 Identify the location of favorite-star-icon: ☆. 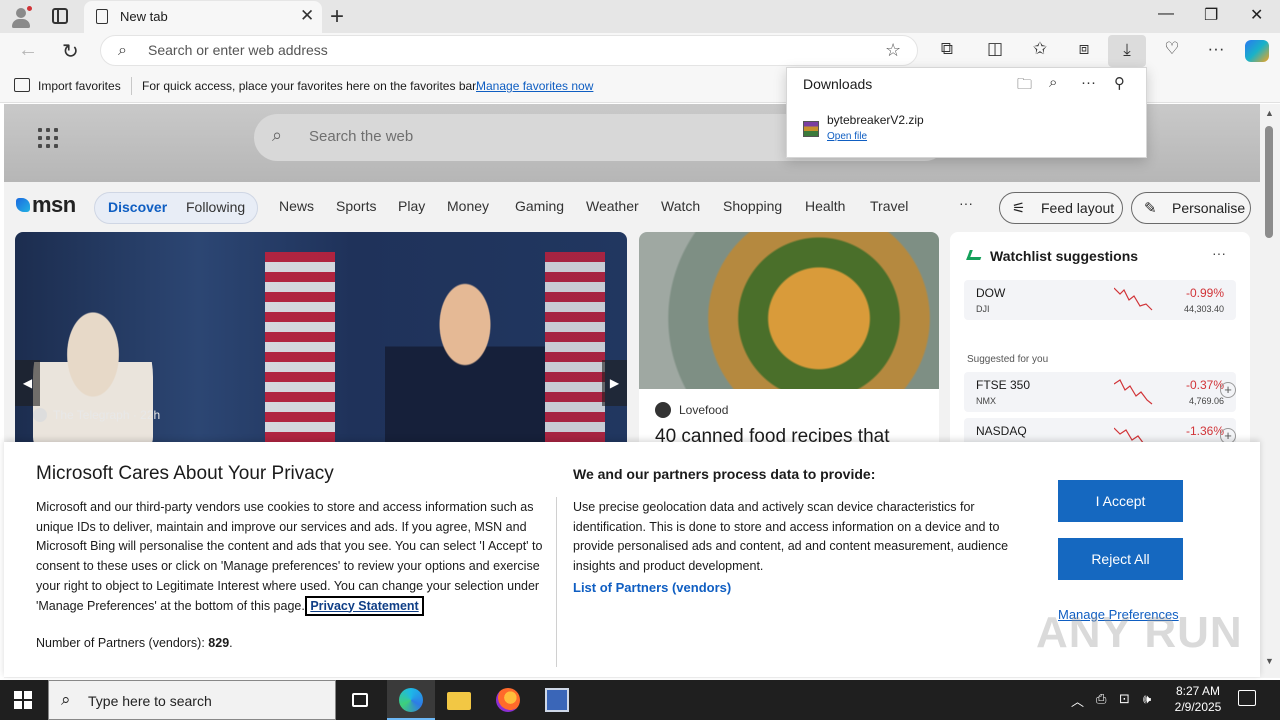
(893, 50).